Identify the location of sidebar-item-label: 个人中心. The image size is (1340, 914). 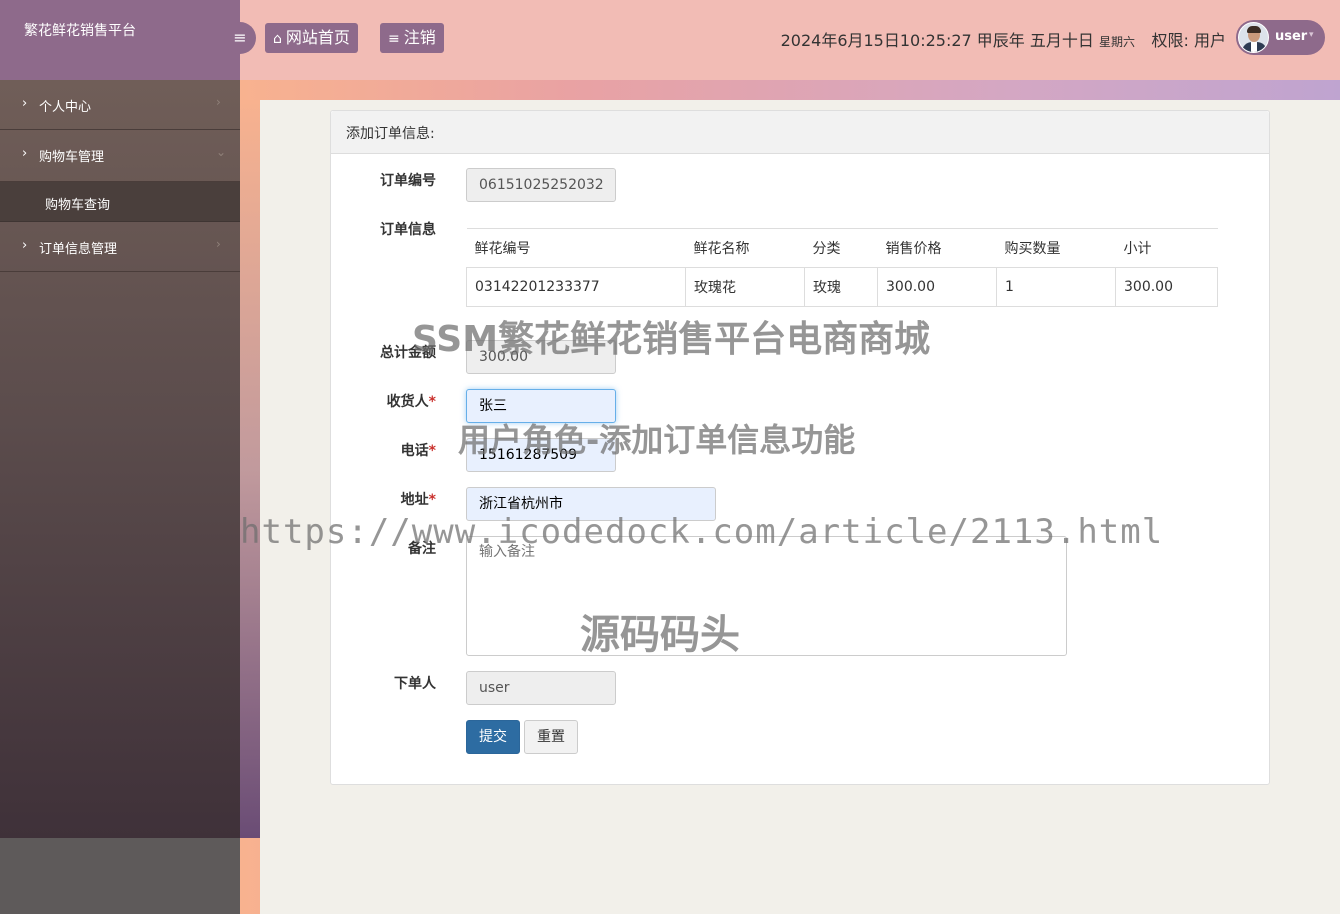
(65, 107).